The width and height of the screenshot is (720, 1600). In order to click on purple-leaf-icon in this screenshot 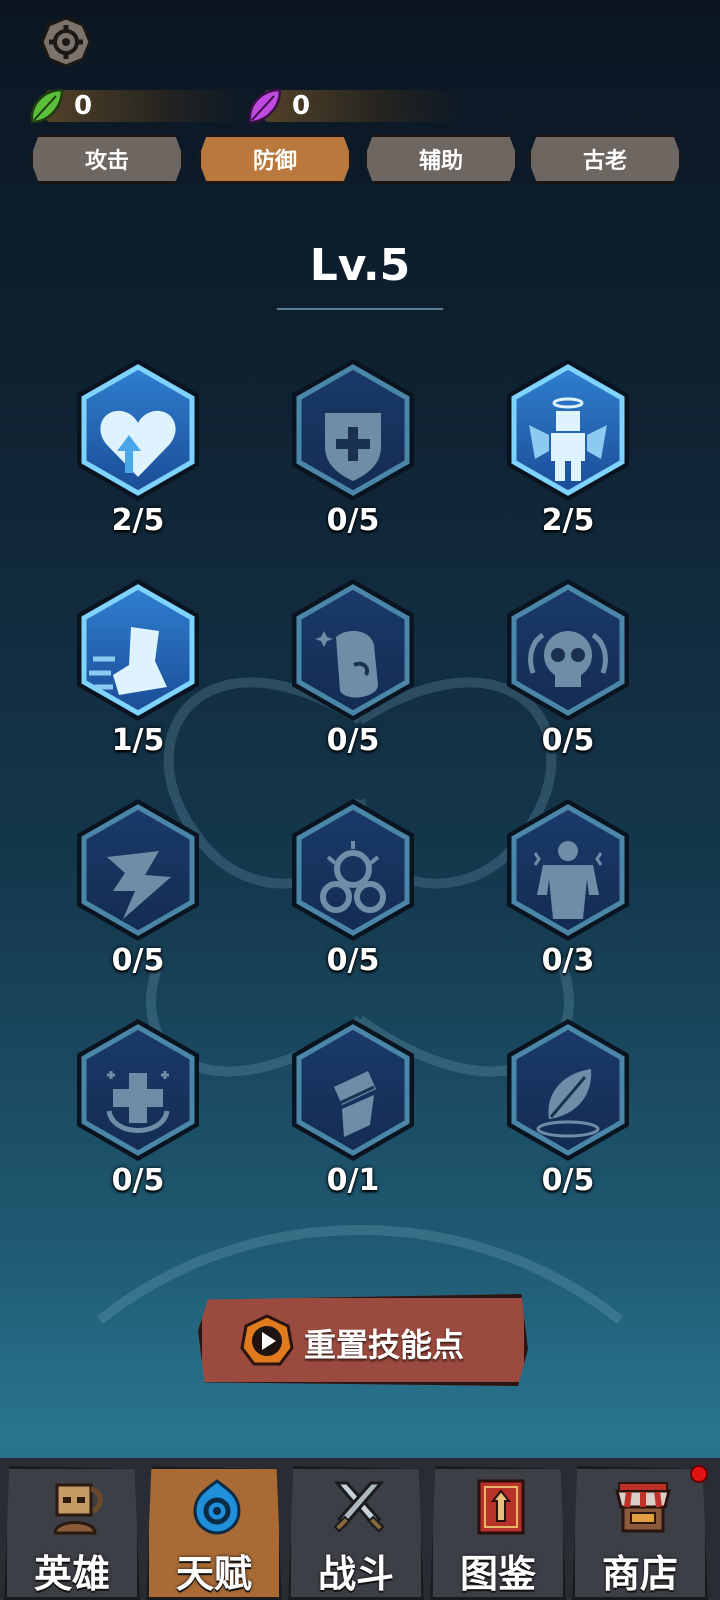, I will do `click(265, 106)`.